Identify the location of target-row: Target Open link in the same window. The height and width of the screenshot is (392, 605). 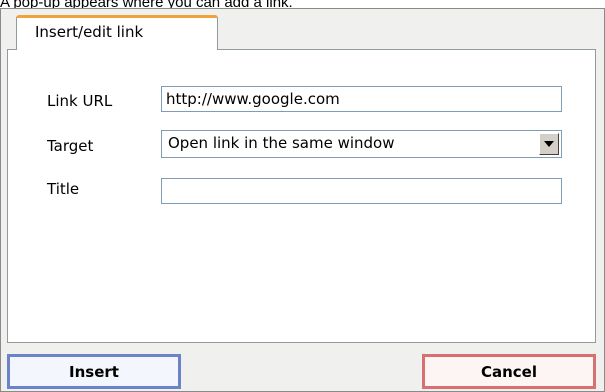
(301, 147).